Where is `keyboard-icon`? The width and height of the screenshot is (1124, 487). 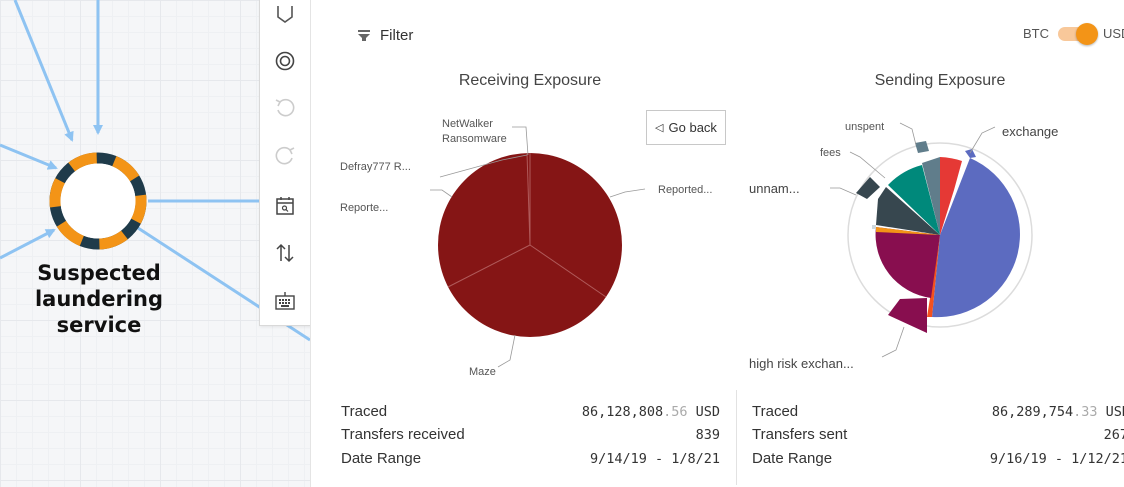 keyboard-icon is located at coordinates (285, 301).